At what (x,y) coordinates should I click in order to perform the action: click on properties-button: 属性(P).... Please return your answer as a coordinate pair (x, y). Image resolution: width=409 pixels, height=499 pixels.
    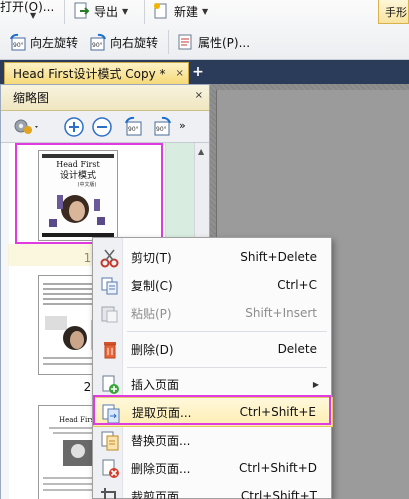
    Looking at the image, I should click on (213, 42).